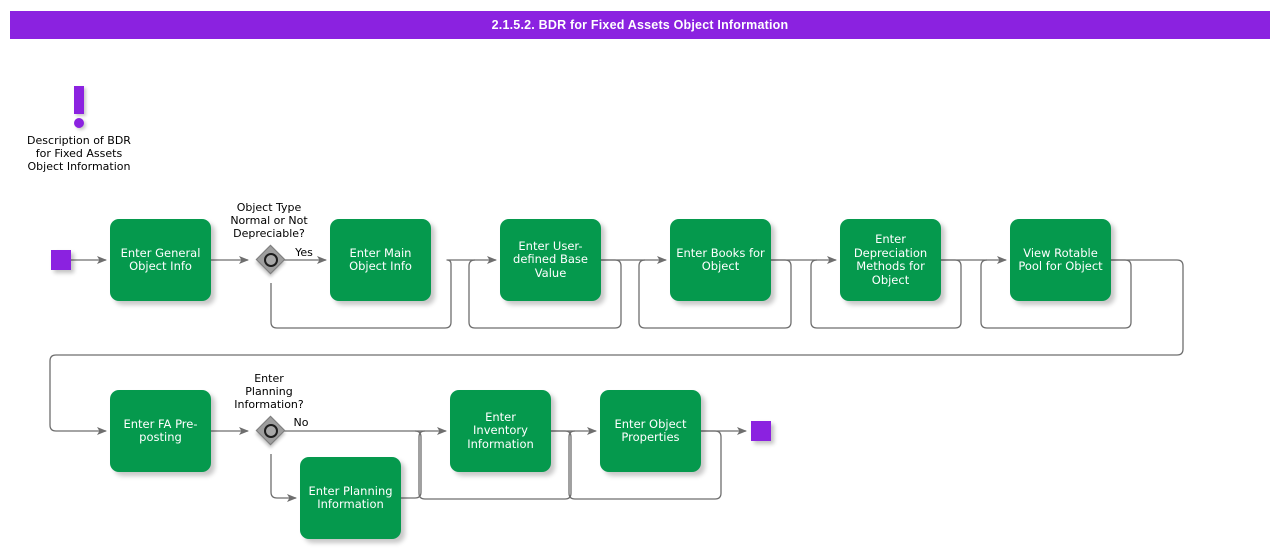  I want to click on task-view-rotable-pool-for-object: View Rotable Pool for Object, so click(1060, 260).